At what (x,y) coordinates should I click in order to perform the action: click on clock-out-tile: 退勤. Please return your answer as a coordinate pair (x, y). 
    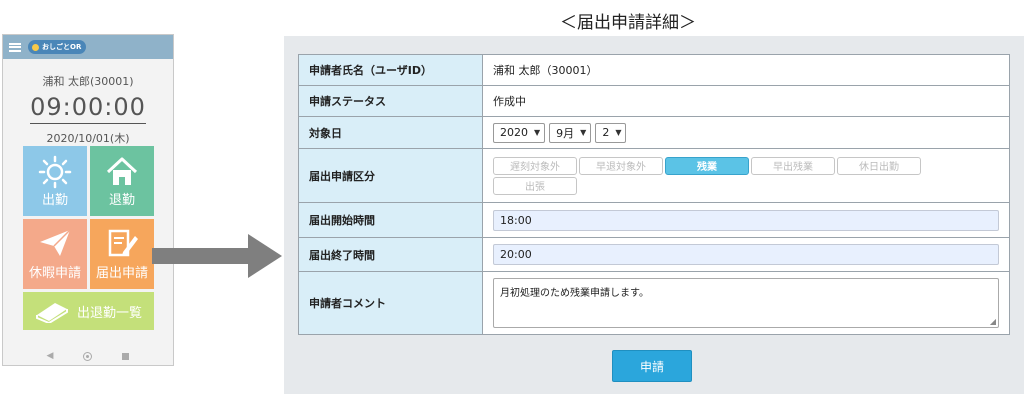
    Looking at the image, I should click on (122, 181).